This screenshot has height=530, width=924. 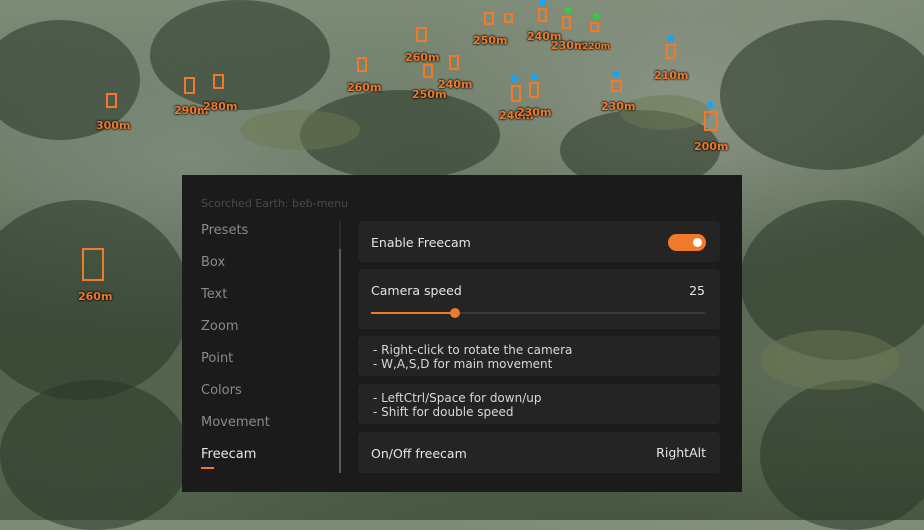 I want to click on esp-distance-label: 210m, so click(x=671, y=75).